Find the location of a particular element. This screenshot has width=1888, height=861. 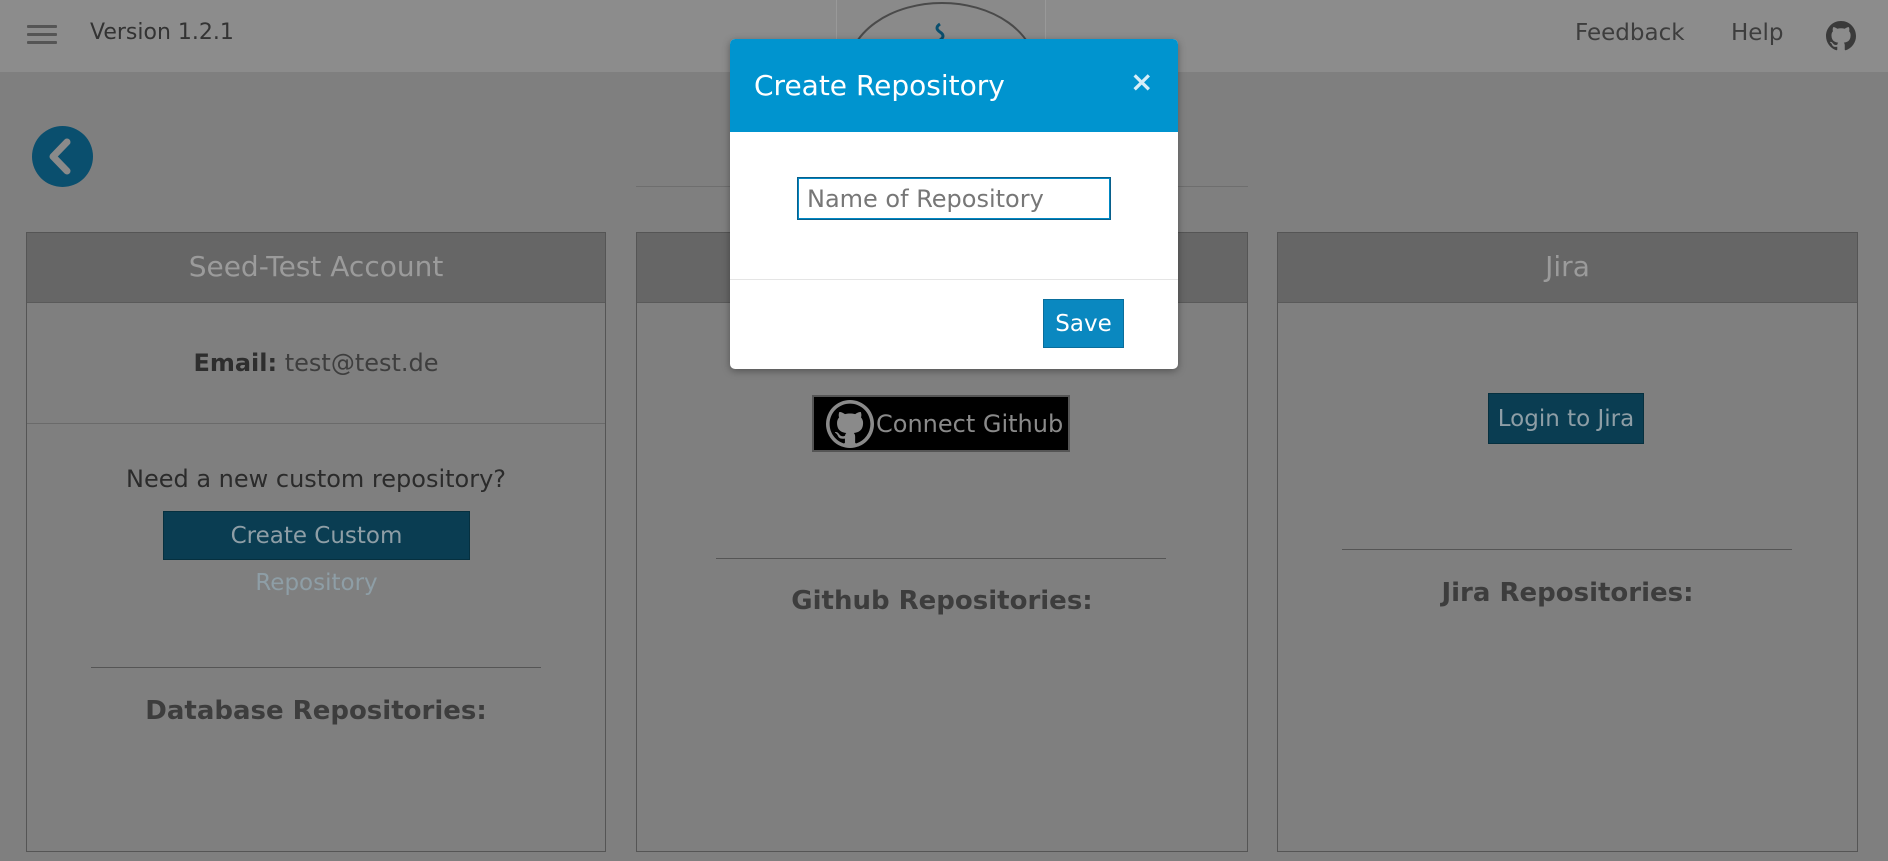

save-button: Save is located at coordinates (1083, 323).